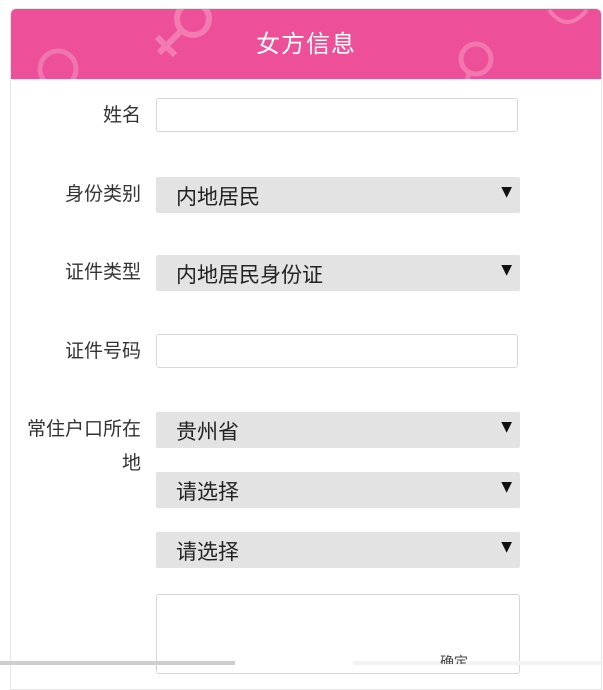 Image resolution: width=603 pixels, height=690 pixels. What do you see at coordinates (338, 430) in the screenshot?
I see `province-select: 贵州省 ▼` at bounding box center [338, 430].